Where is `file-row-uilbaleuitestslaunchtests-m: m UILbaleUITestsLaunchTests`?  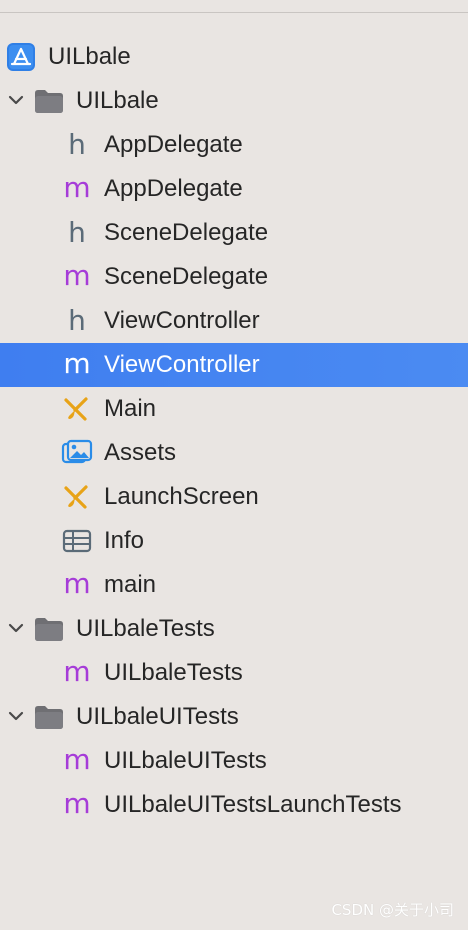
file-row-uilbaleuitestslaunchtests-m: m UILbaleUITestsLaunchTests is located at coordinates (234, 805).